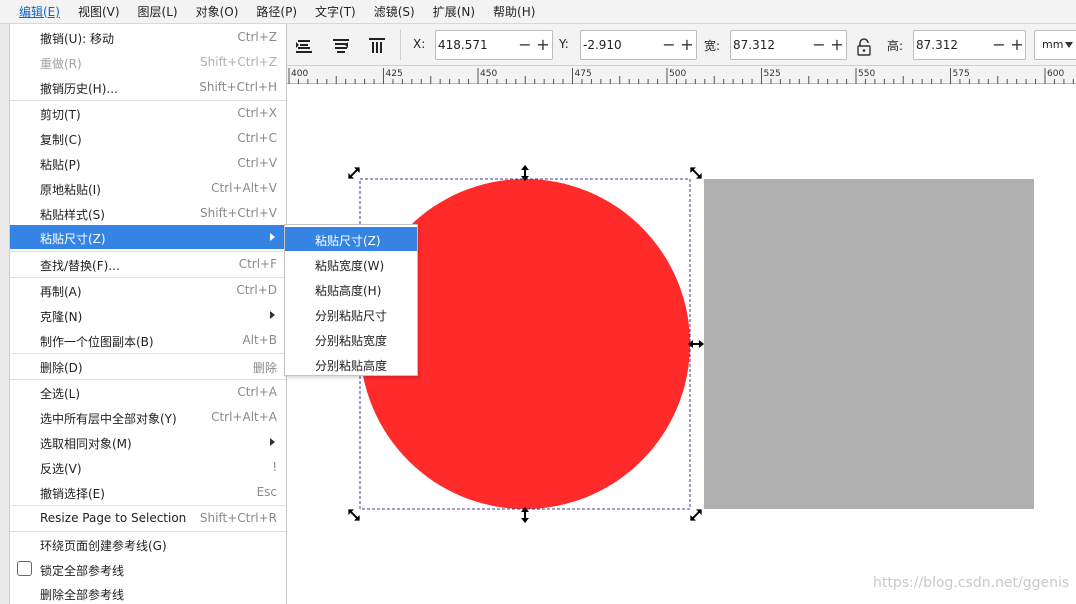 The image size is (1076, 604). I want to click on height-label: 高:, so click(895, 46).